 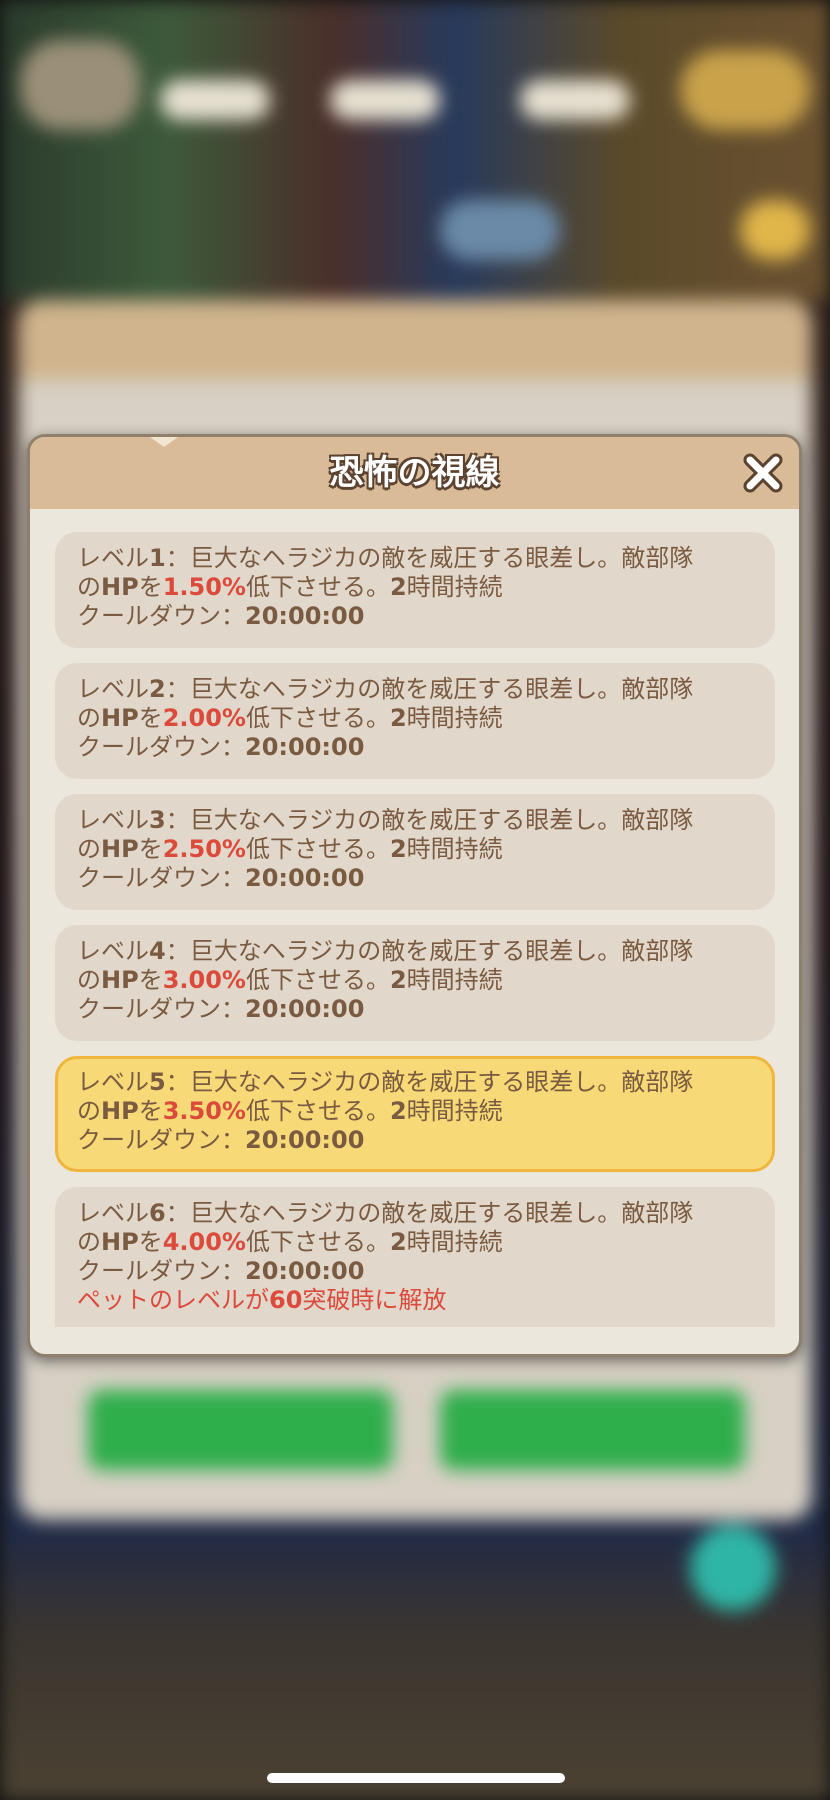 What do you see at coordinates (414, 473) in the screenshot?
I see `modal-title: 恐怖の視線` at bounding box center [414, 473].